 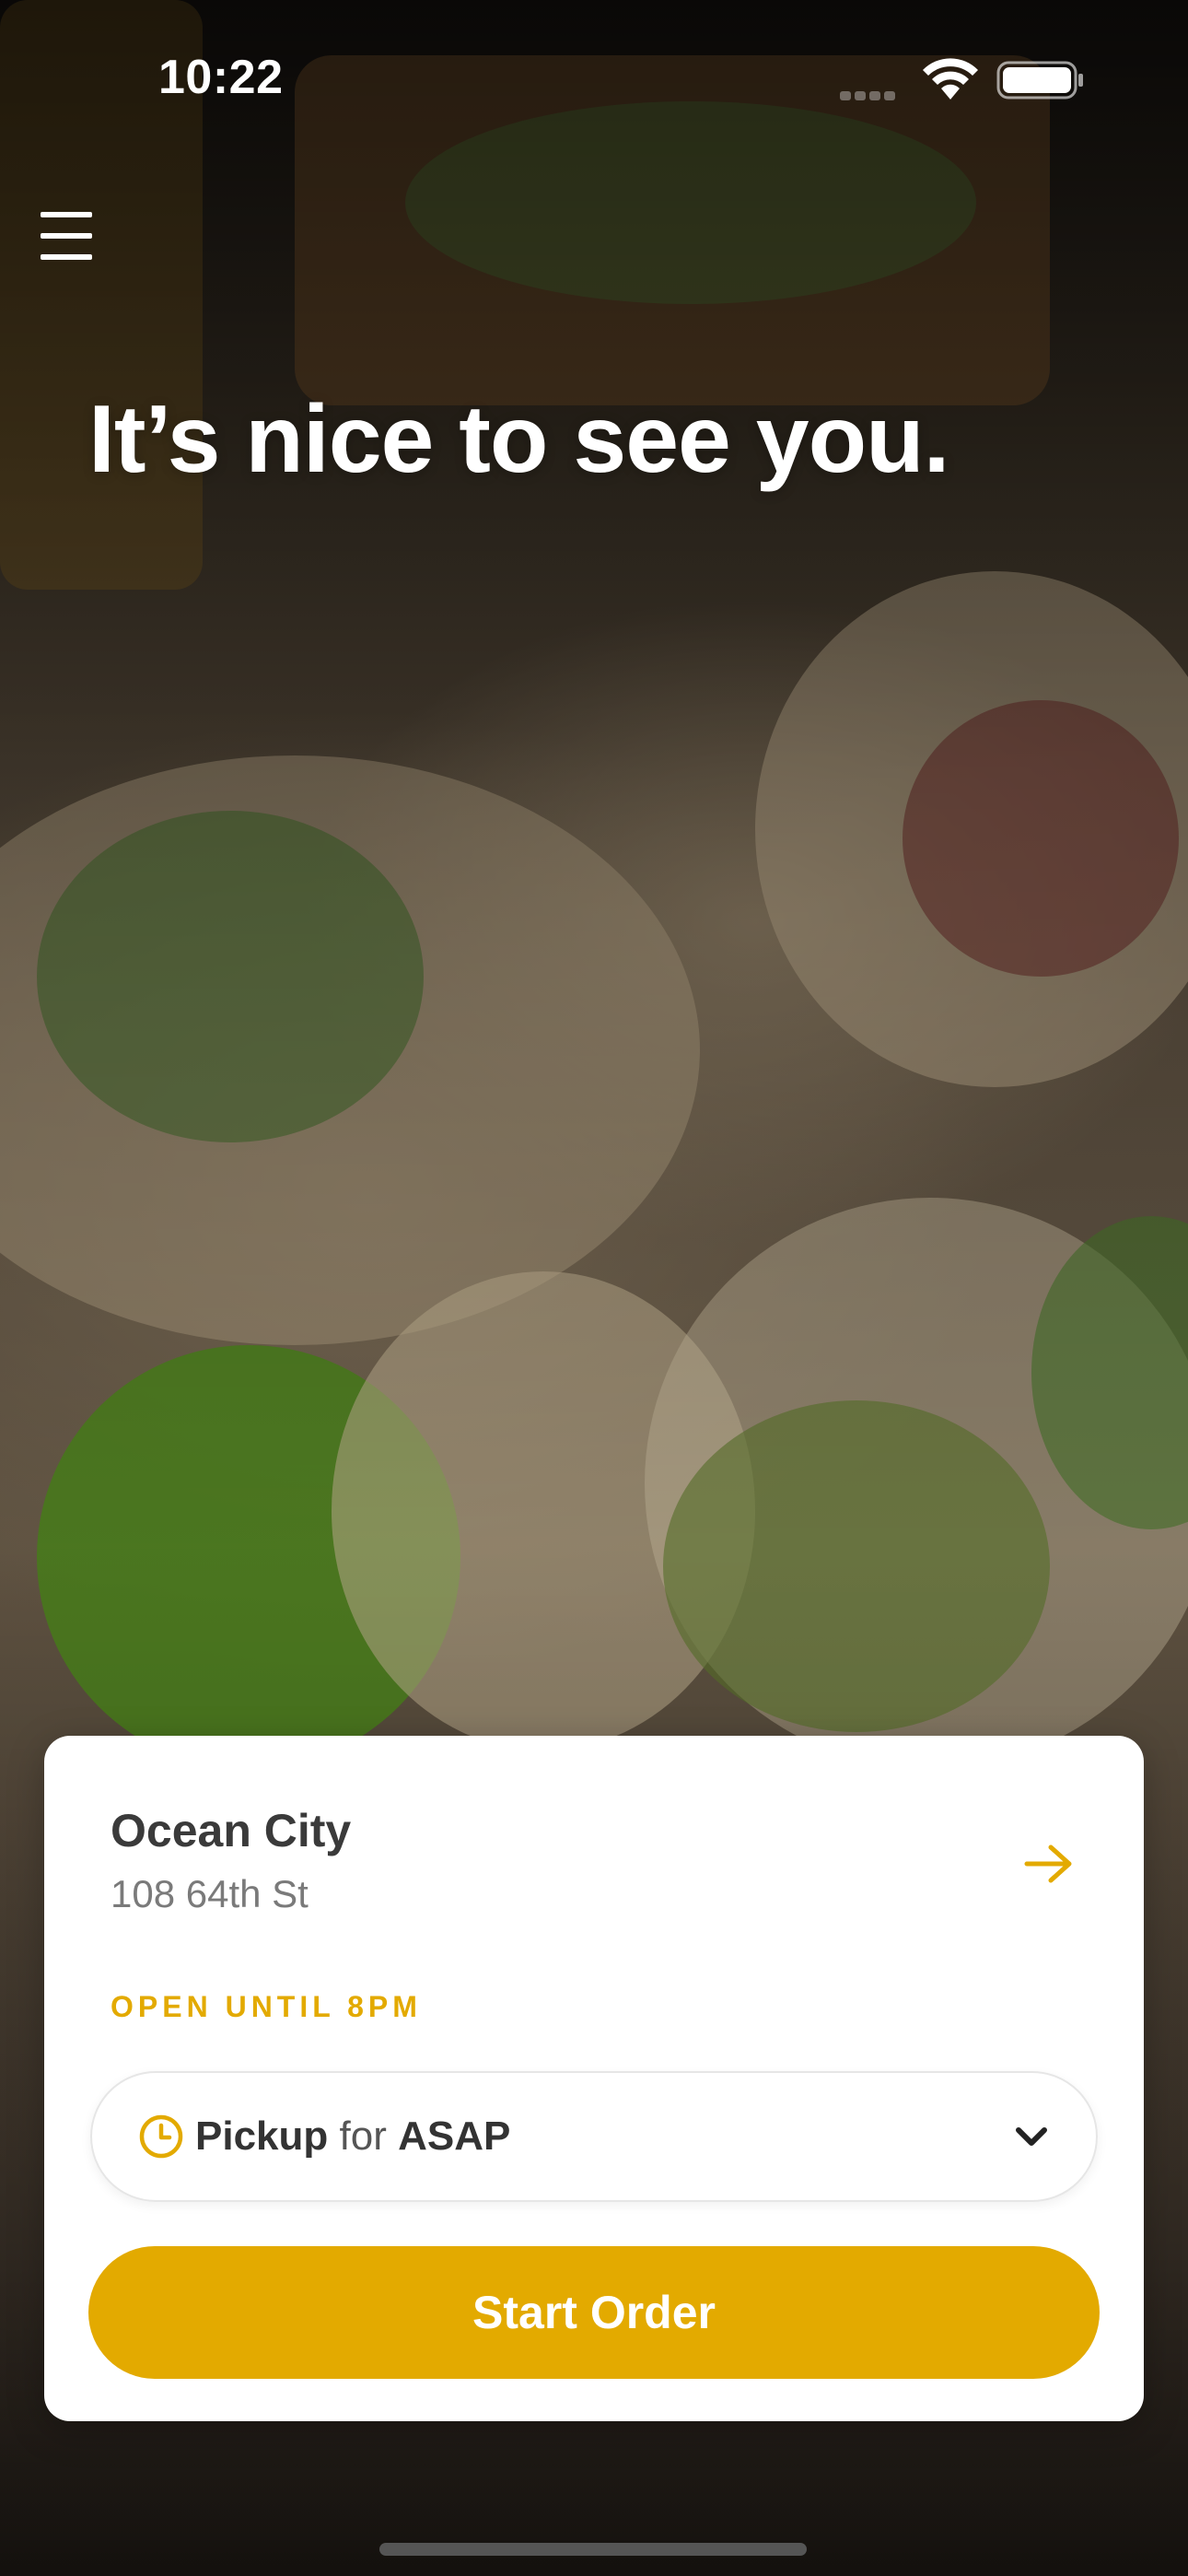 I want to click on hamburger-menu-icon, so click(x=66, y=236).